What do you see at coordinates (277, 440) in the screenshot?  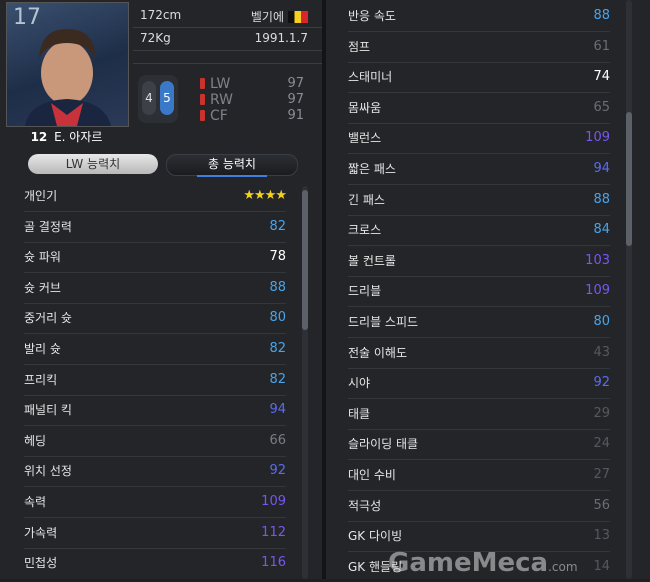 I see `stat-value: 66` at bounding box center [277, 440].